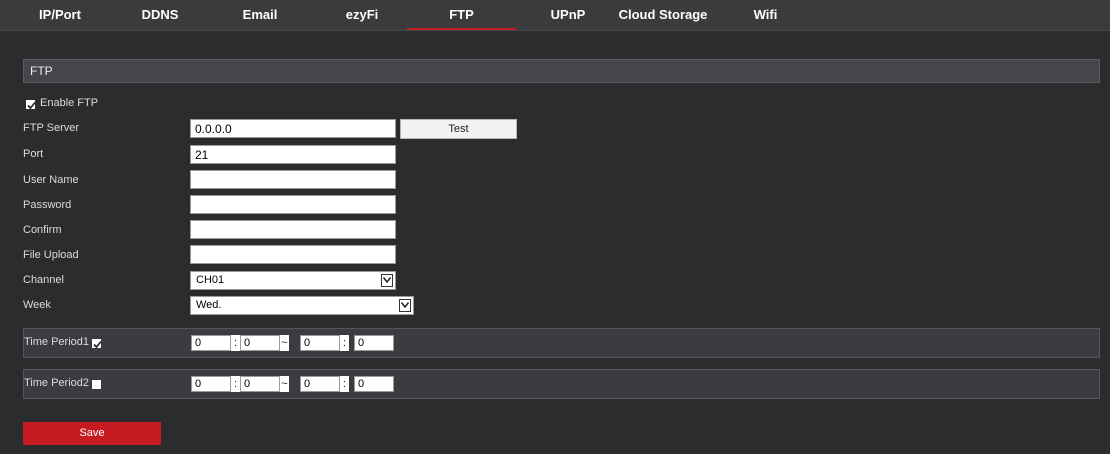  Describe the element at coordinates (42, 230) in the screenshot. I see `confirm-label: Confirm` at that location.